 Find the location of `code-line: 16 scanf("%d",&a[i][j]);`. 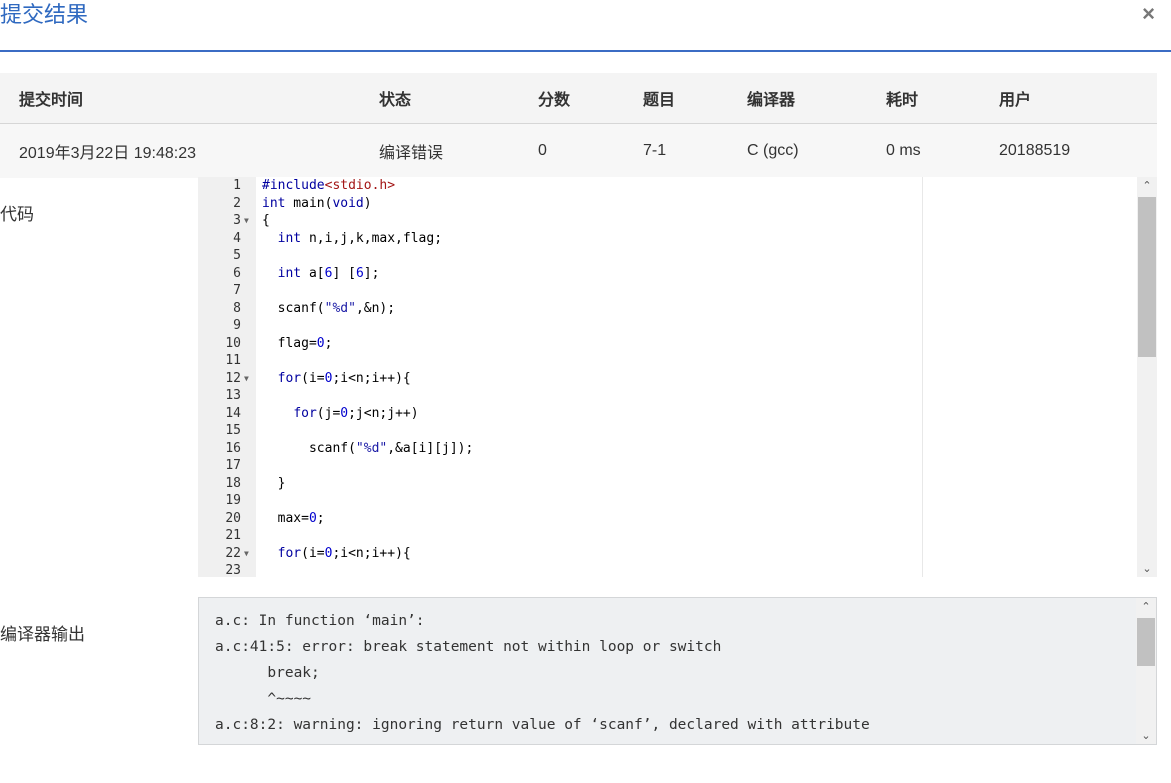

code-line: 16 scanf("%d",&a[i][j]); is located at coordinates (666, 449).